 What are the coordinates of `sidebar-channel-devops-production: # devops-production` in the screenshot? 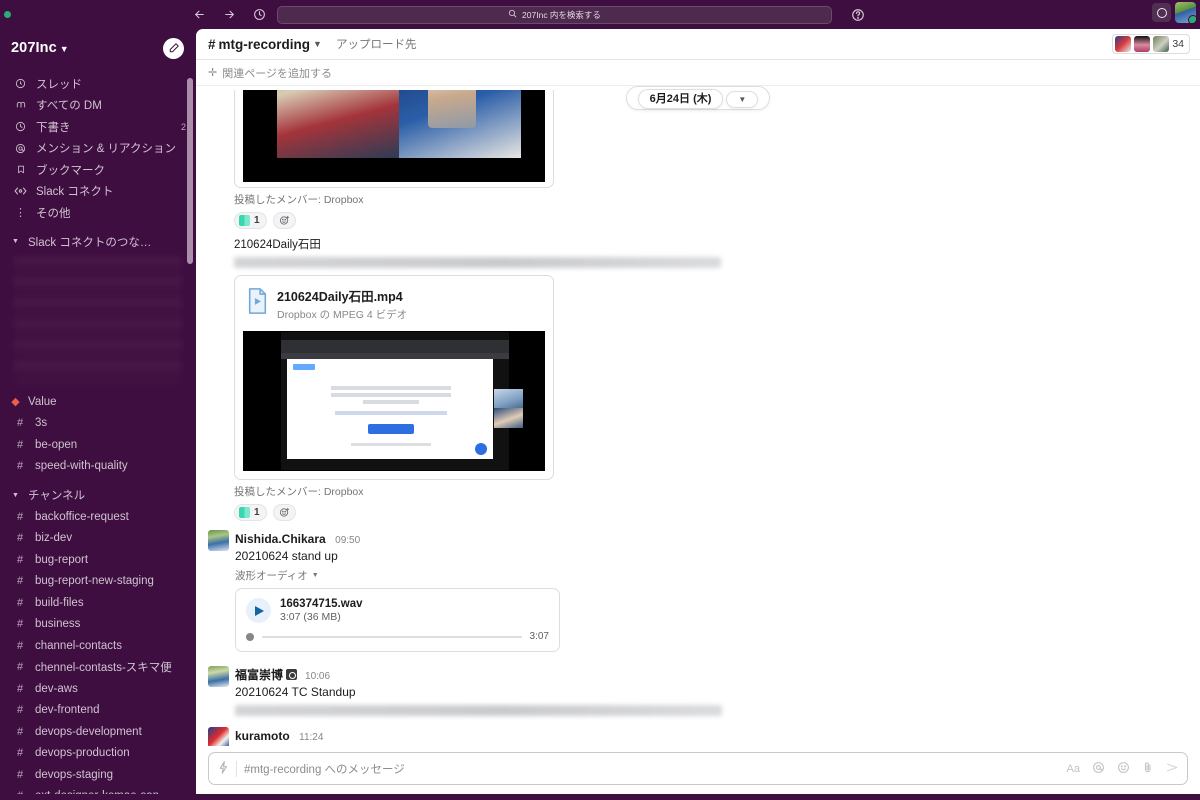 It's located at (98, 754).